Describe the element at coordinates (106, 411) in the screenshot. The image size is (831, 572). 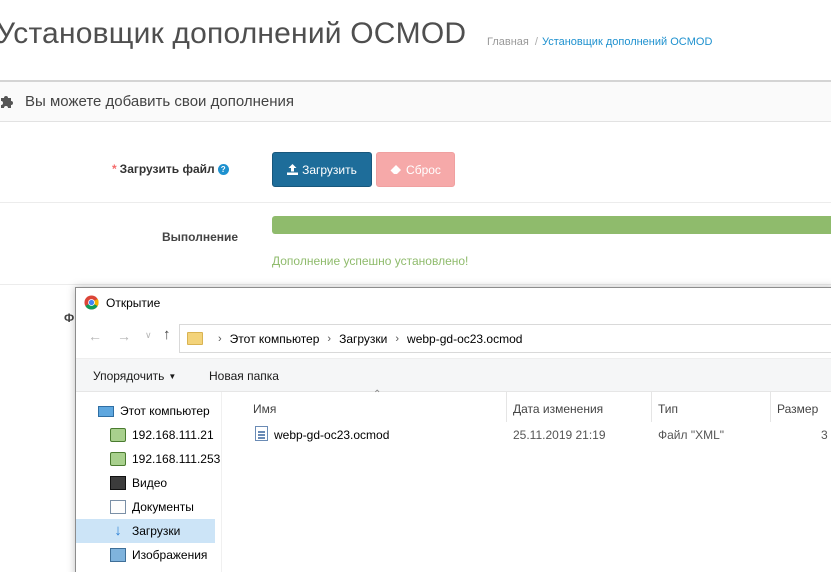
I see `computer-icon` at that location.